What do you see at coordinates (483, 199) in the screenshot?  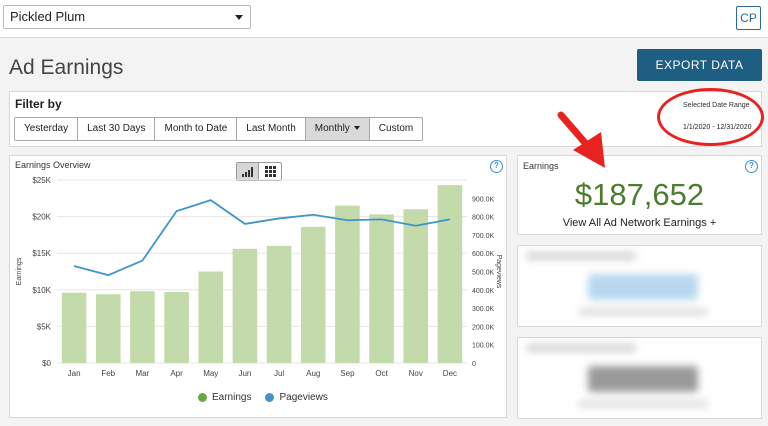 I see `y2-axis-tick-label: 900.0K` at bounding box center [483, 199].